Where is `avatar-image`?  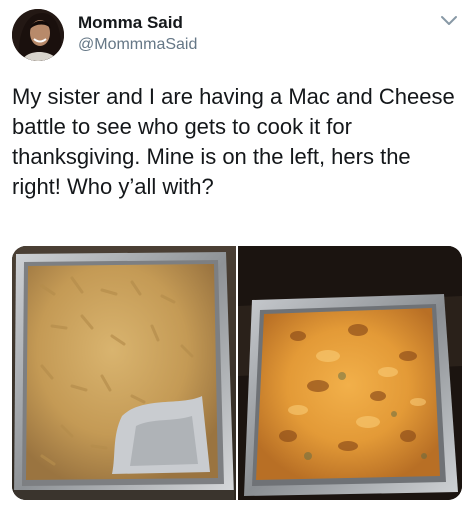 avatar-image is located at coordinates (38, 35).